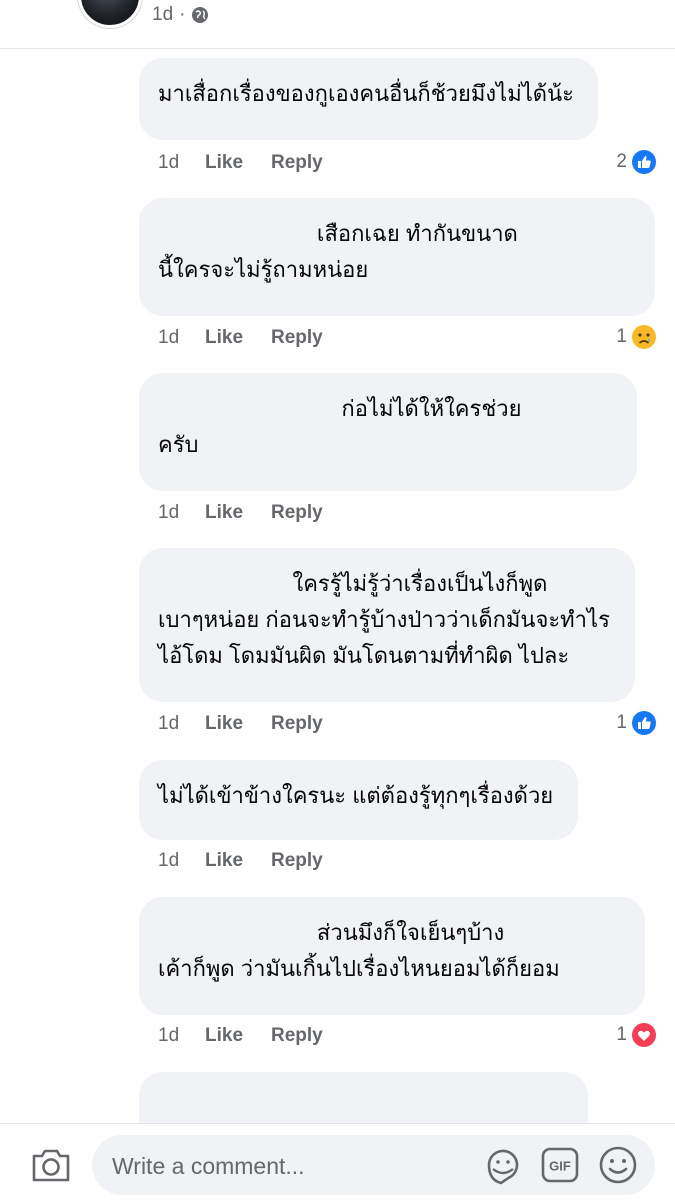 This screenshot has width=675, height=1201. What do you see at coordinates (621, 161) in the screenshot?
I see `reaction-count: 2` at bounding box center [621, 161].